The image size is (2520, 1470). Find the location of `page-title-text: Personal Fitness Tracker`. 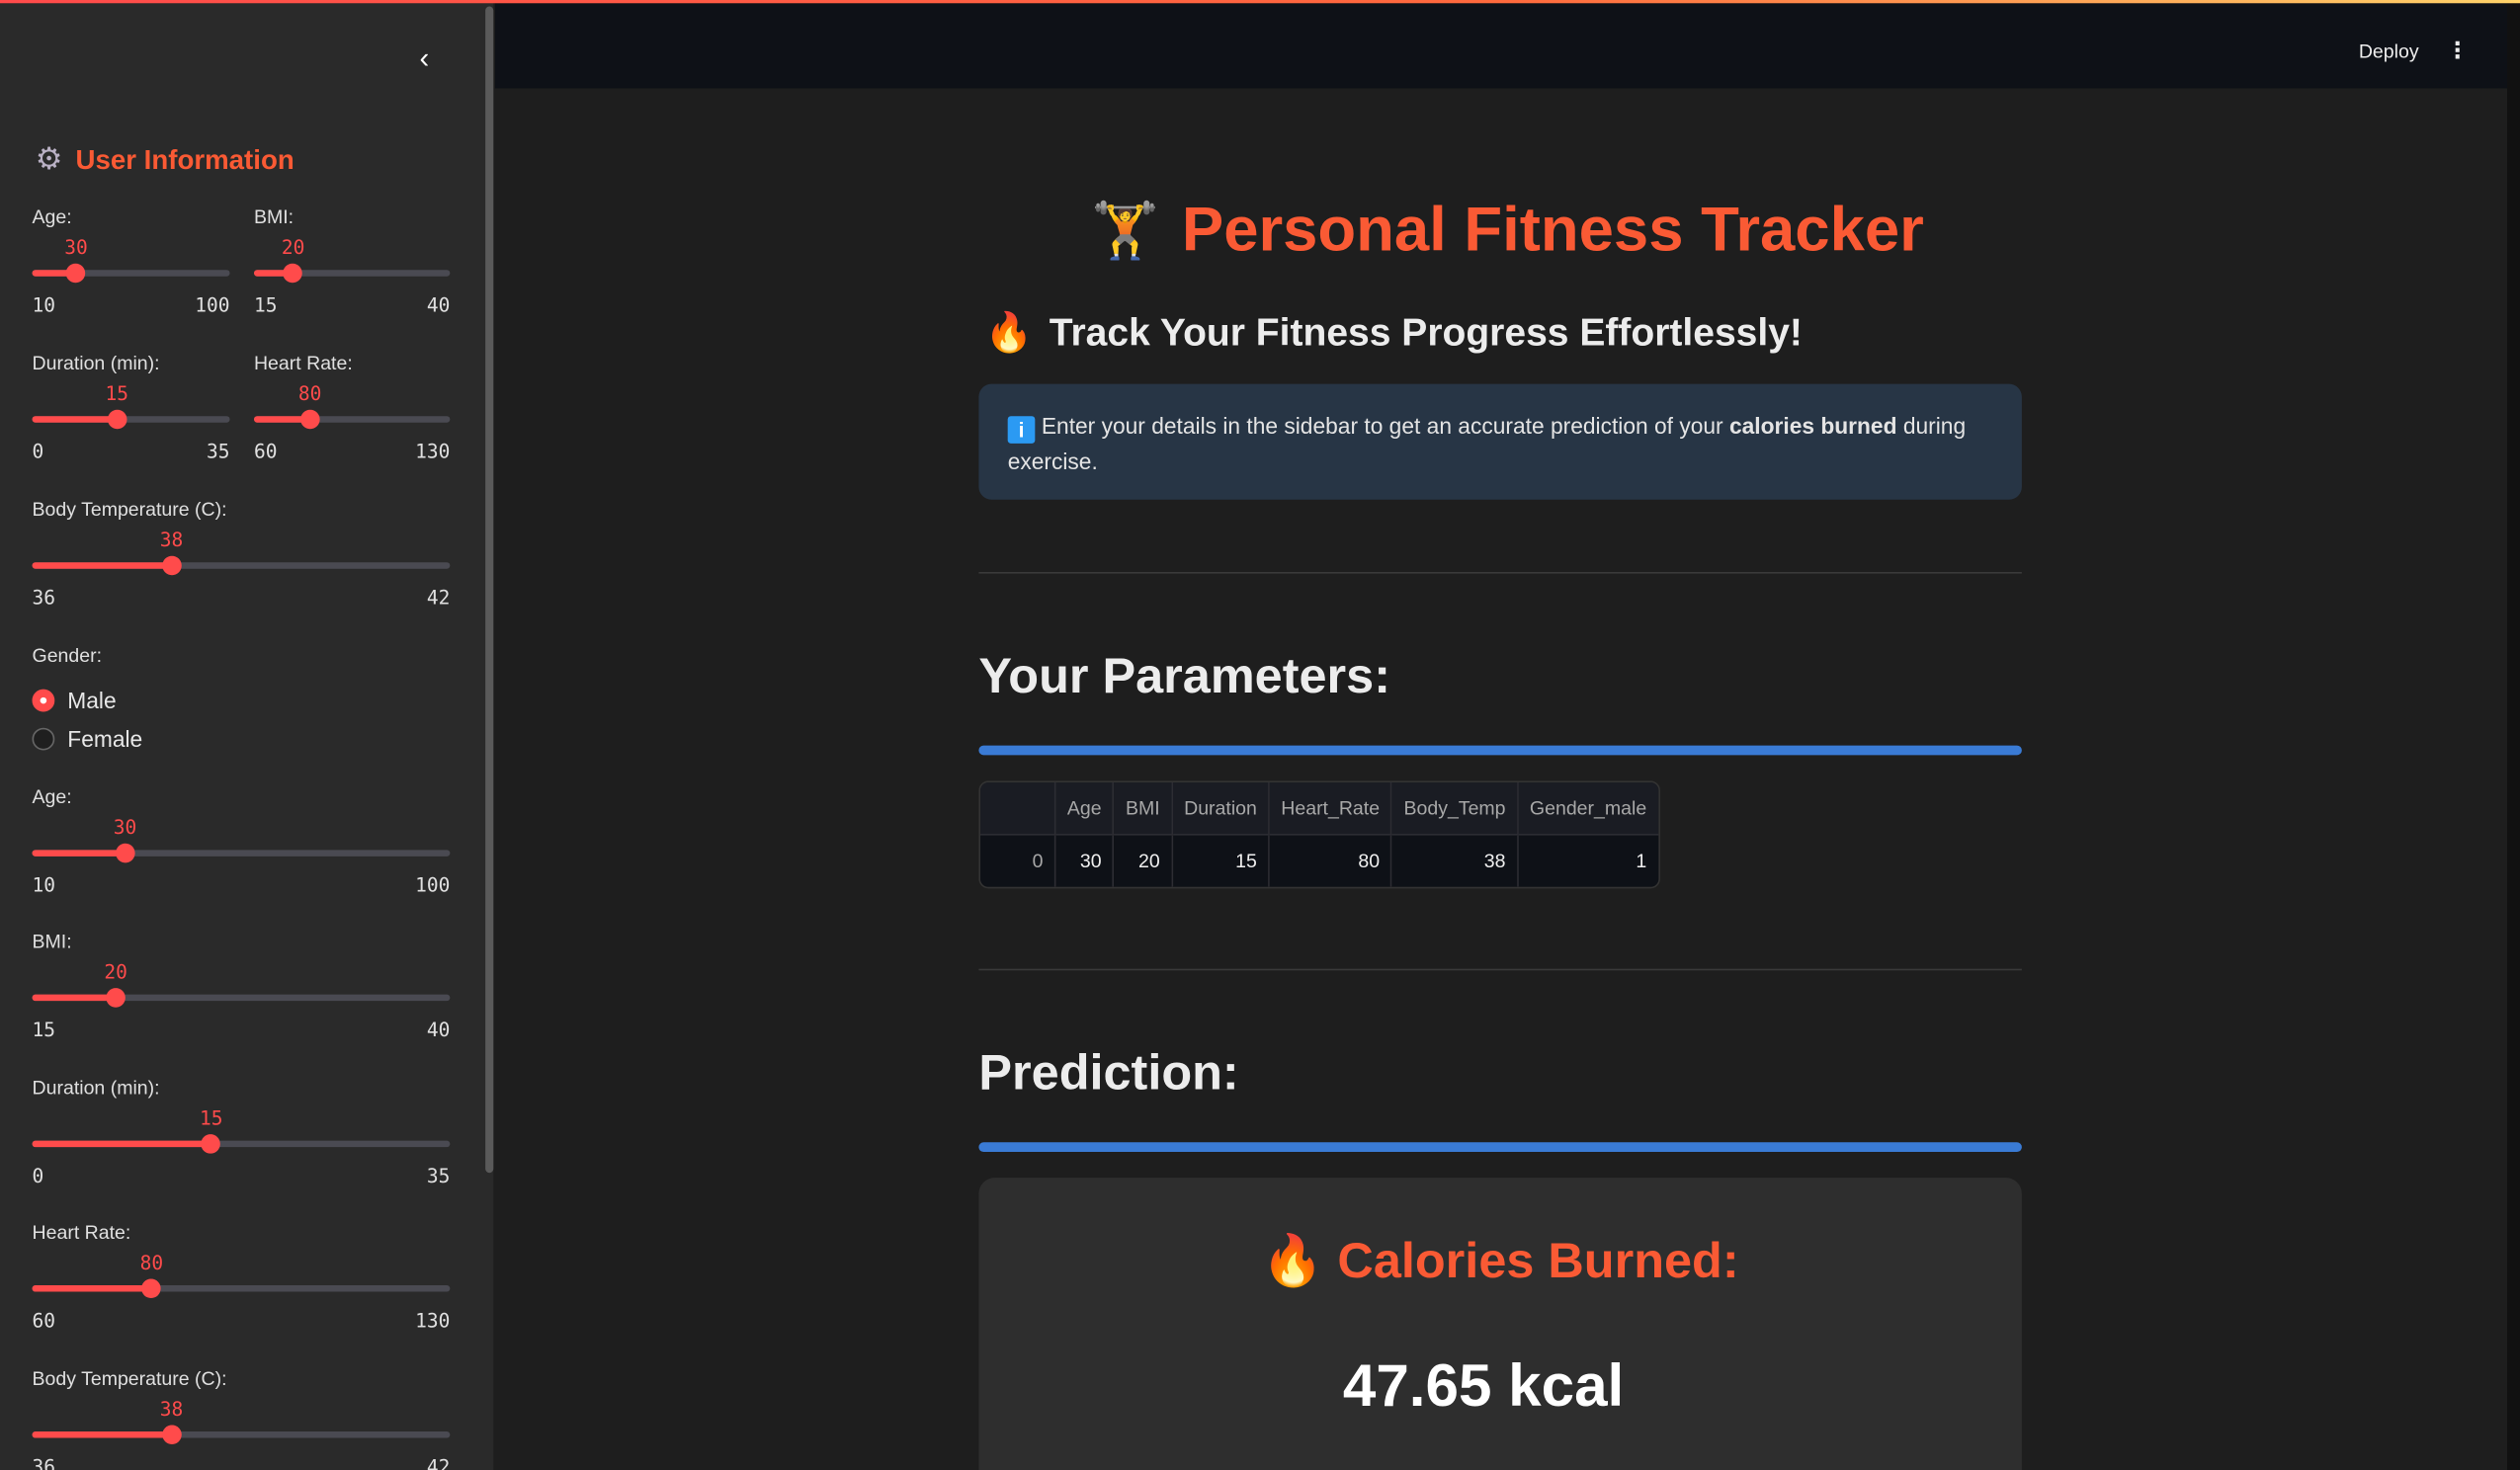

page-title-text: Personal Fitness Tracker is located at coordinates (1552, 231).